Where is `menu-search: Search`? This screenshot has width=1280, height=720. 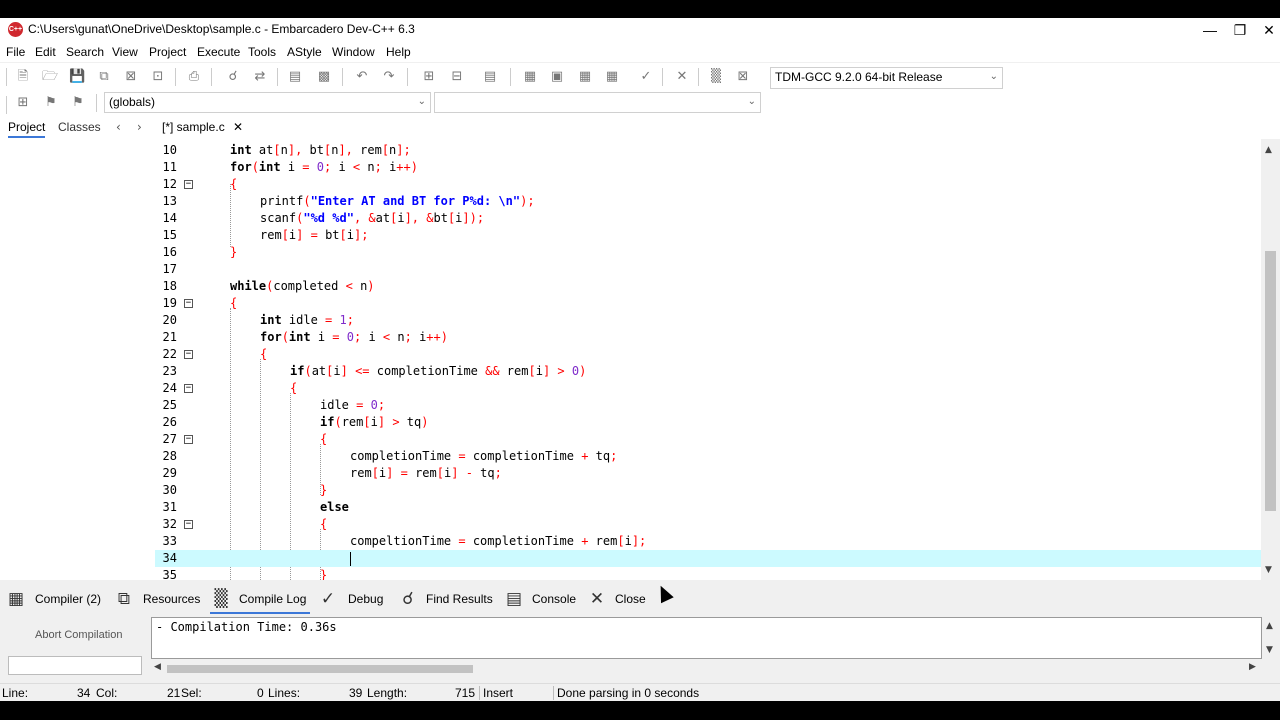
menu-search: Search is located at coordinates (85, 52).